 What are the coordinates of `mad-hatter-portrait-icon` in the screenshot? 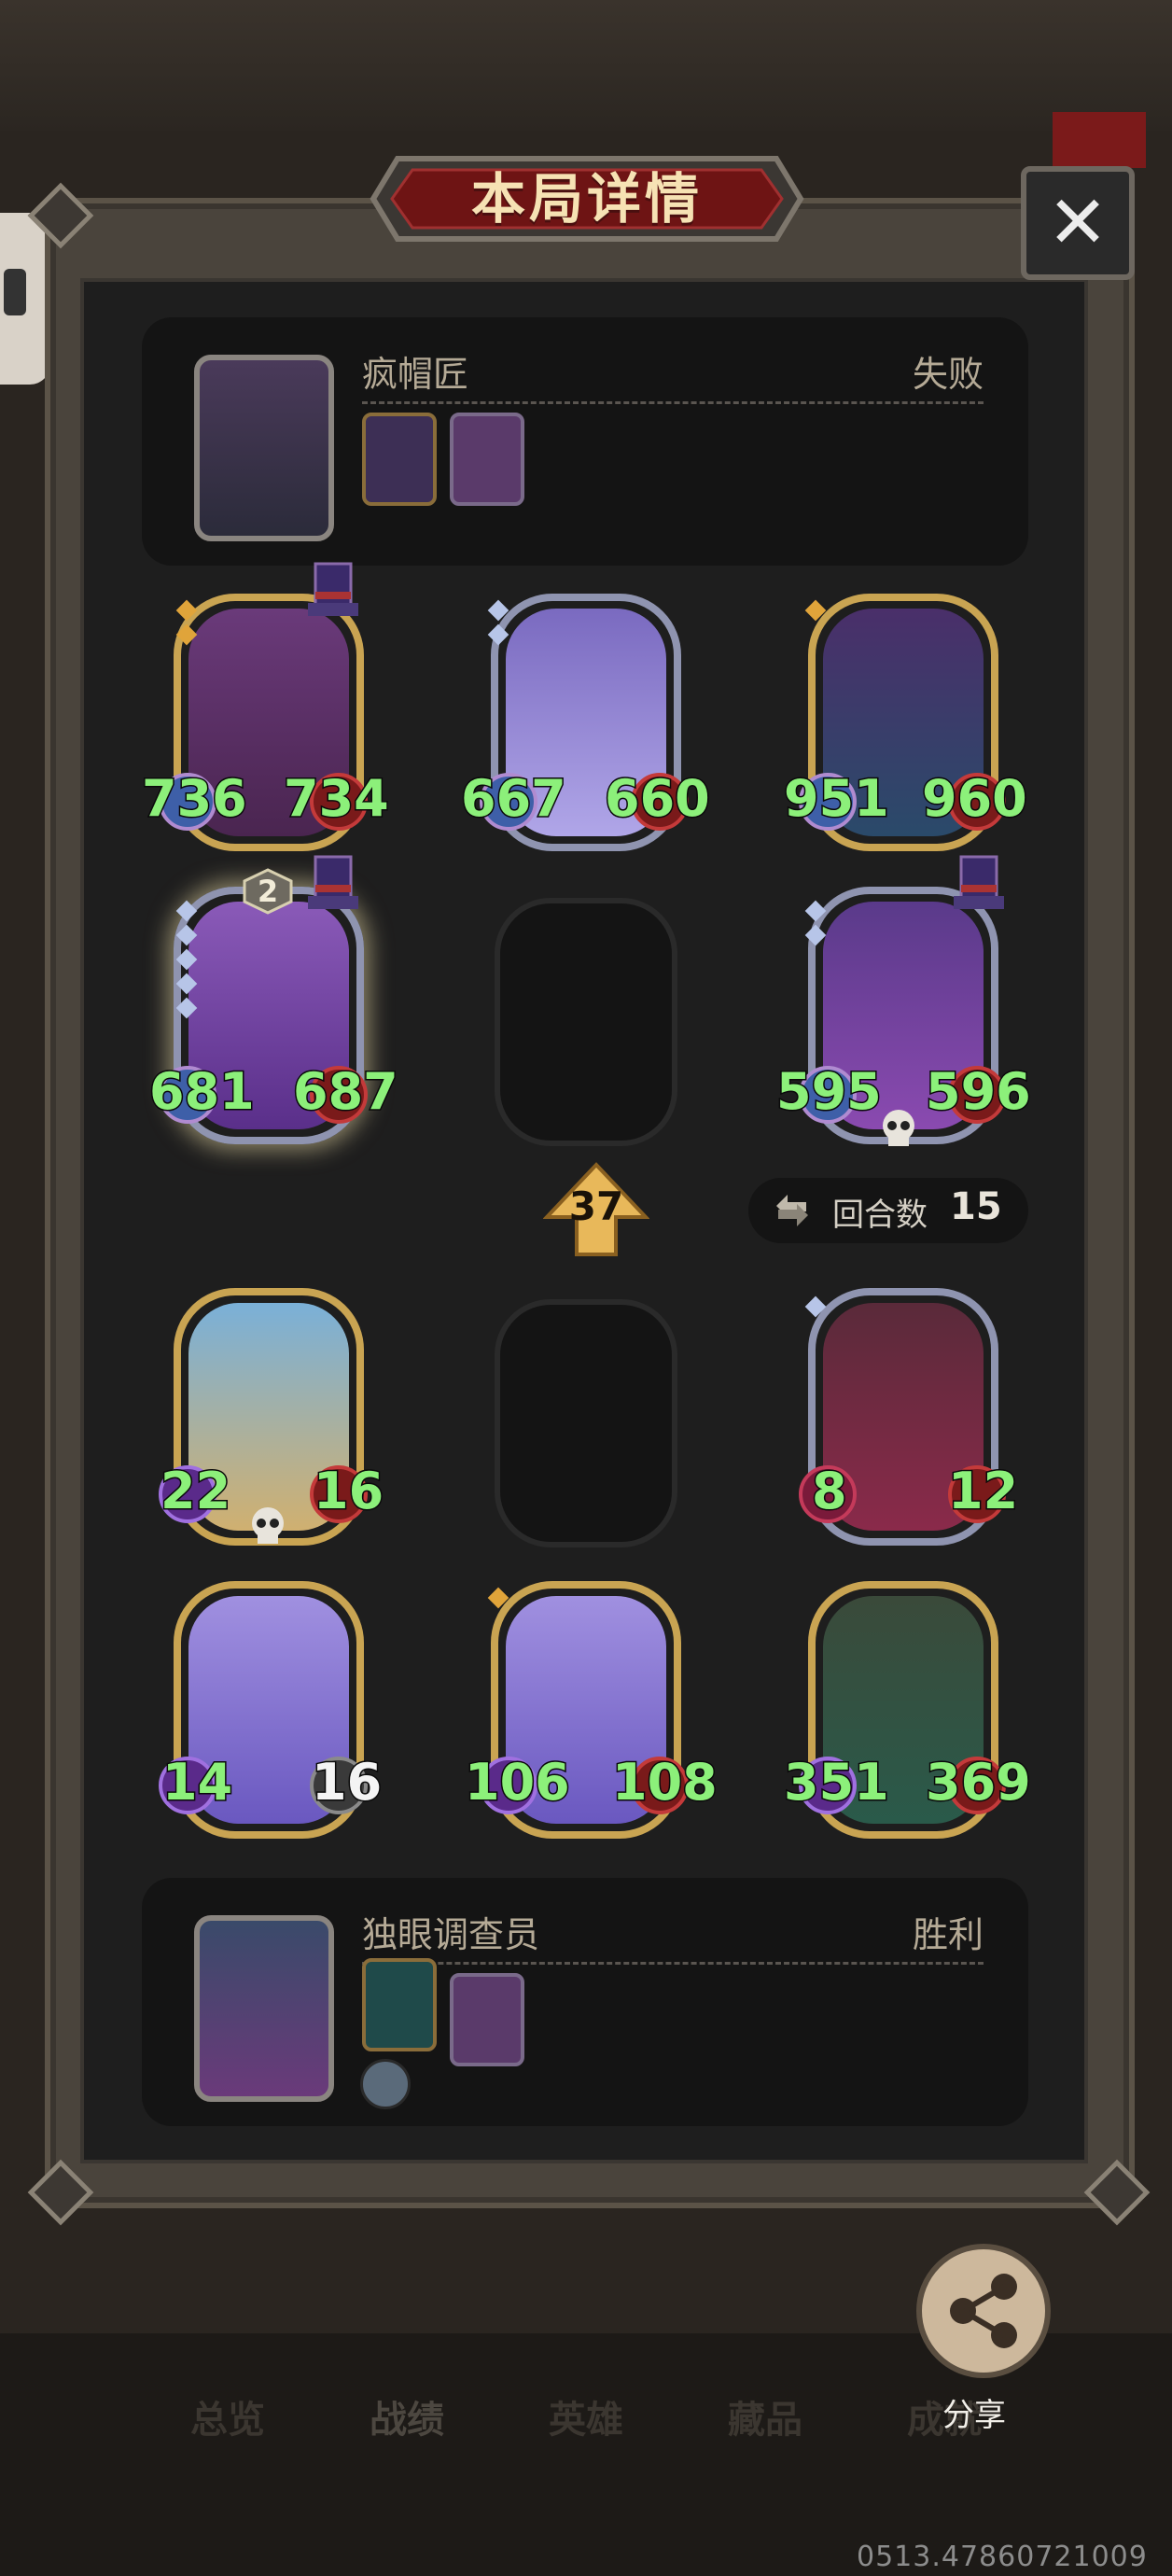 It's located at (264, 448).